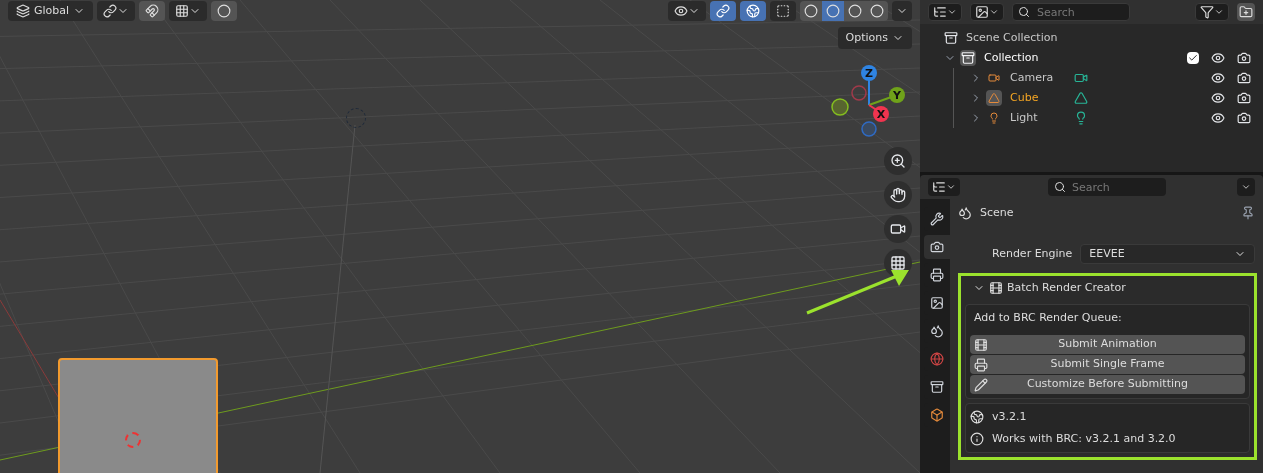  I want to click on droplets-icon, so click(937, 331).